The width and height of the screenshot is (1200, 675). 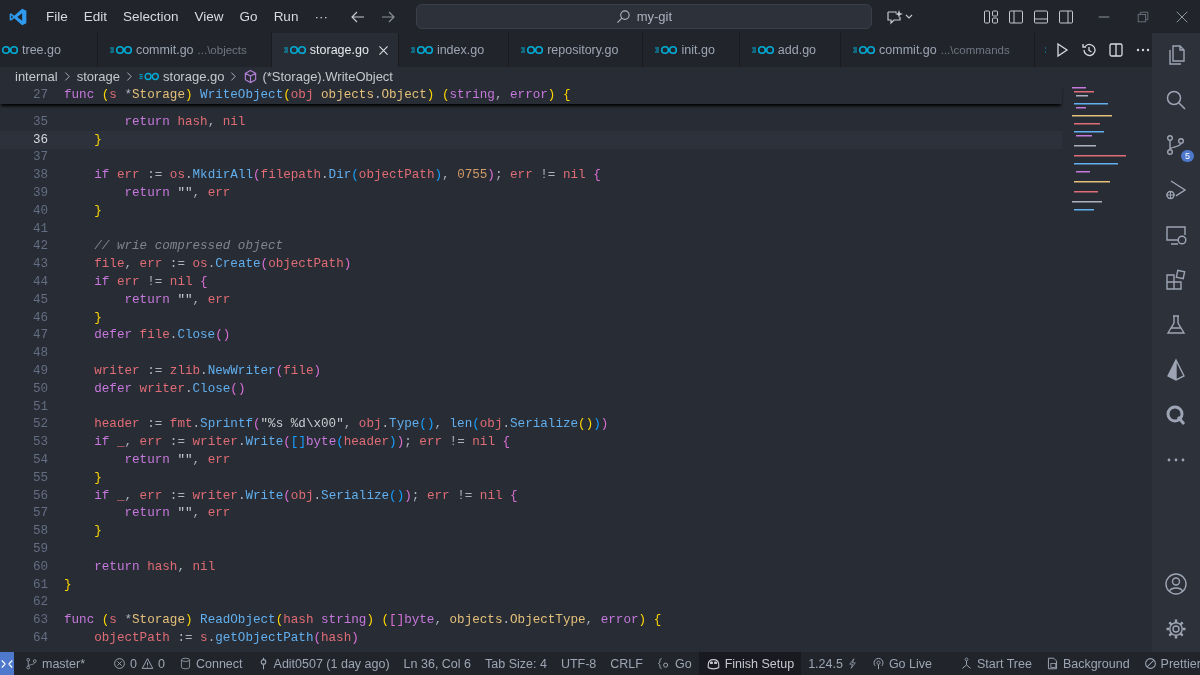 What do you see at coordinates (899, 16) in the screenshot?
I see `chat-sparkle-icon` at bounding box center [899, 16].